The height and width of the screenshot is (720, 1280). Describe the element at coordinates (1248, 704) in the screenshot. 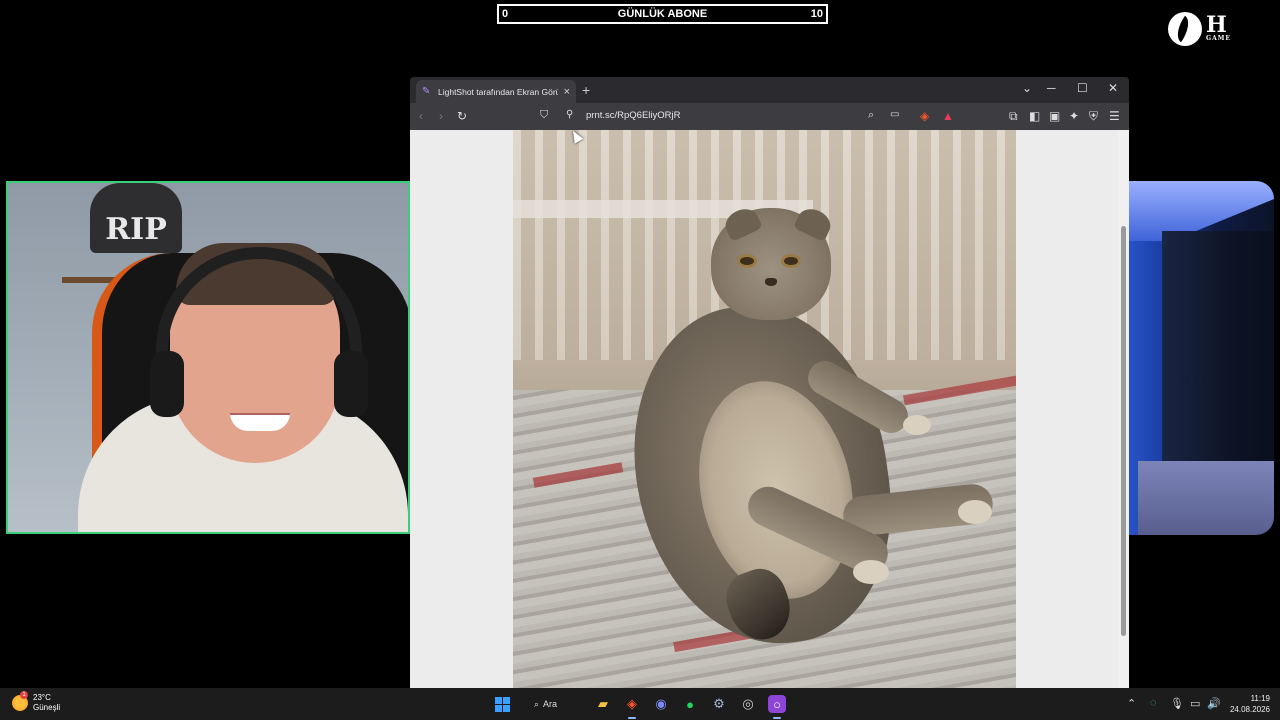

I see `taskbar-clock: 11:19 24.08.2026` at that location.